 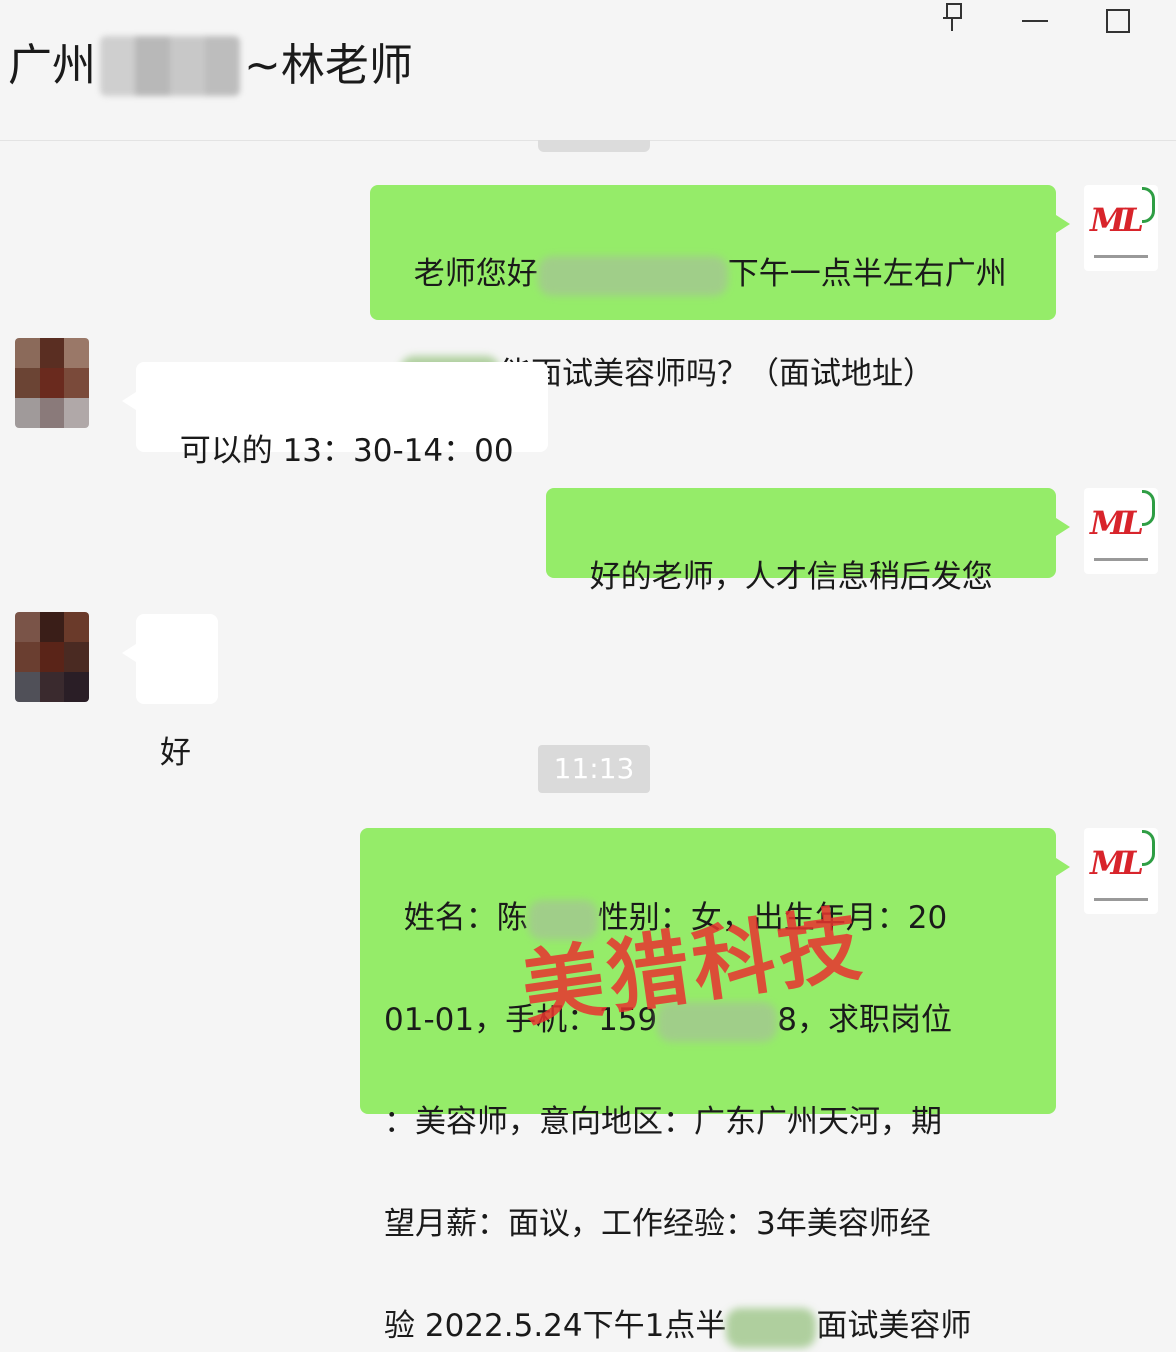 I want to click on maximize-button, so click(x=1118, y=20).